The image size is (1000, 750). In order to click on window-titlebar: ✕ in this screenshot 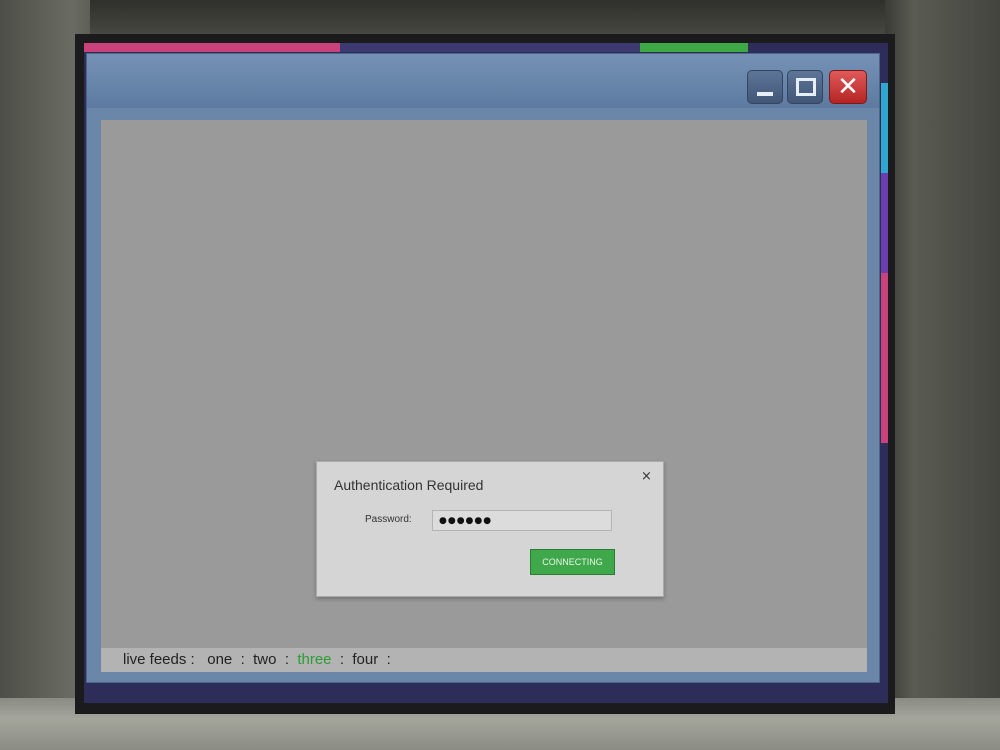, I will do `click(483, 81)`.